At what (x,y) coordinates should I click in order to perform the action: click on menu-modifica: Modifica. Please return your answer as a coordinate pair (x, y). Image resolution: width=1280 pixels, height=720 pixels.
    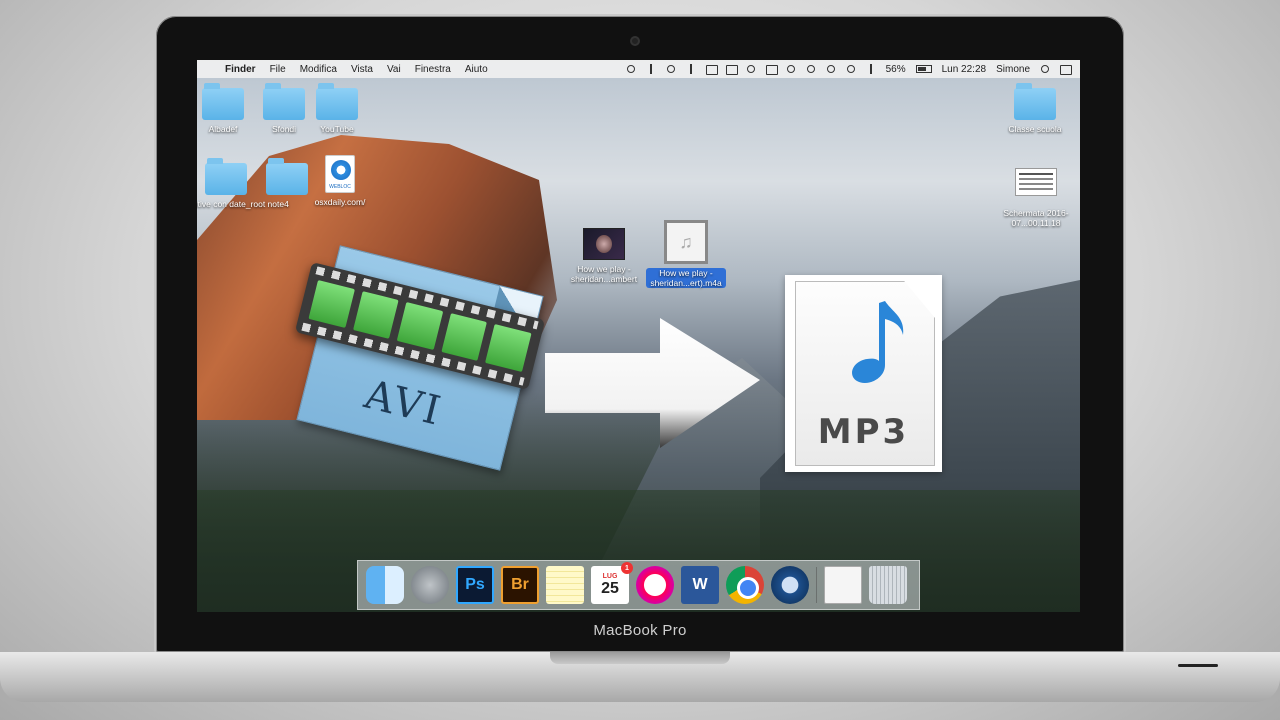
    Looking at the image, I should click on (318, 69).